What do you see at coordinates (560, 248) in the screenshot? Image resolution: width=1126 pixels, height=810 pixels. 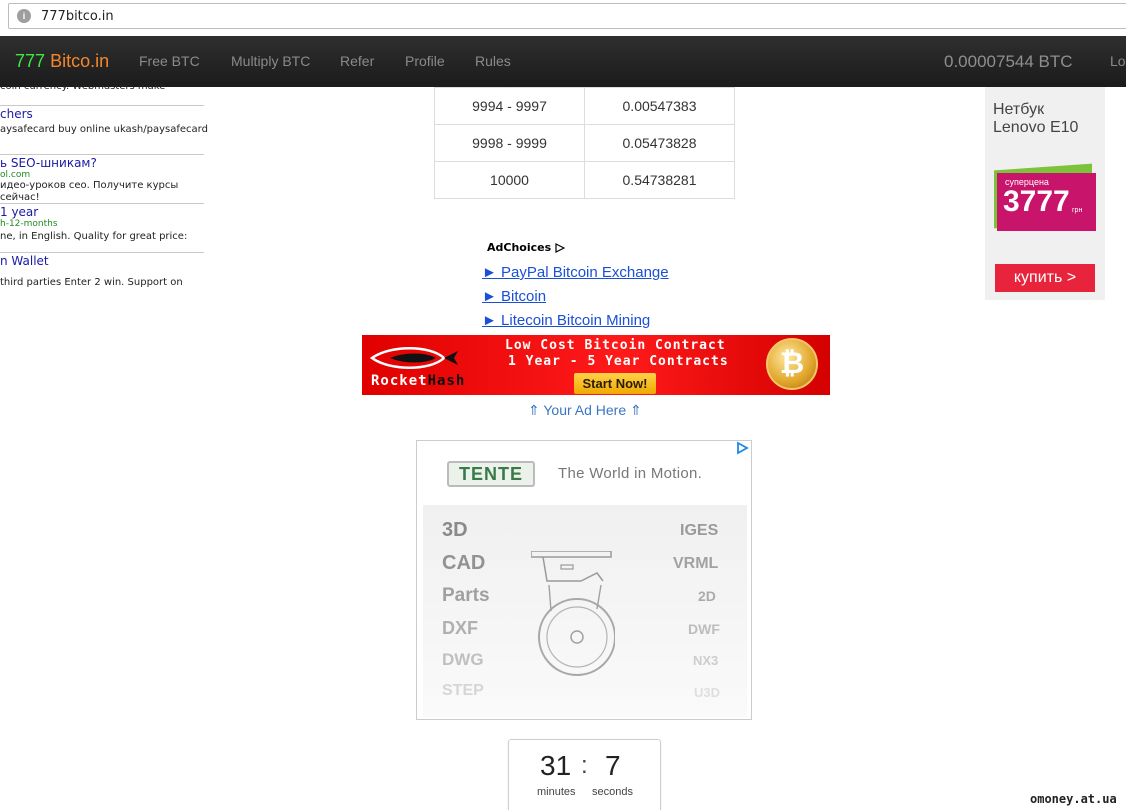 I see `adchoices-icon` at bounding box center [560, 248].